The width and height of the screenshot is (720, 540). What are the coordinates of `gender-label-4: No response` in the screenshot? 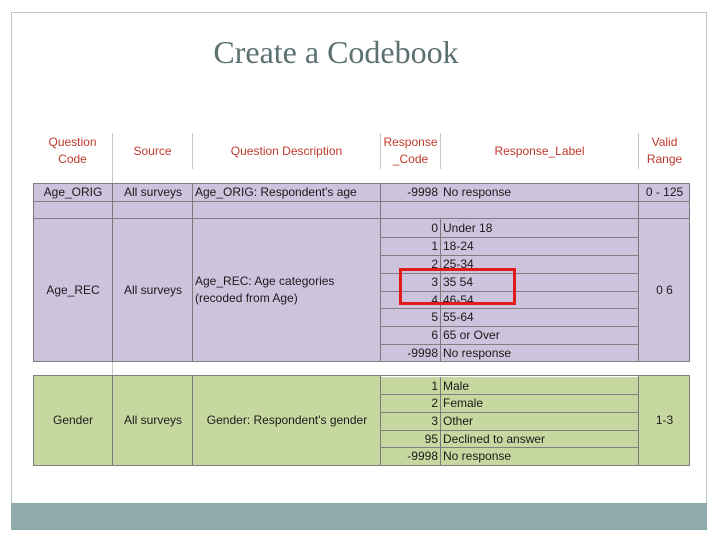 It's located at (540, 456).